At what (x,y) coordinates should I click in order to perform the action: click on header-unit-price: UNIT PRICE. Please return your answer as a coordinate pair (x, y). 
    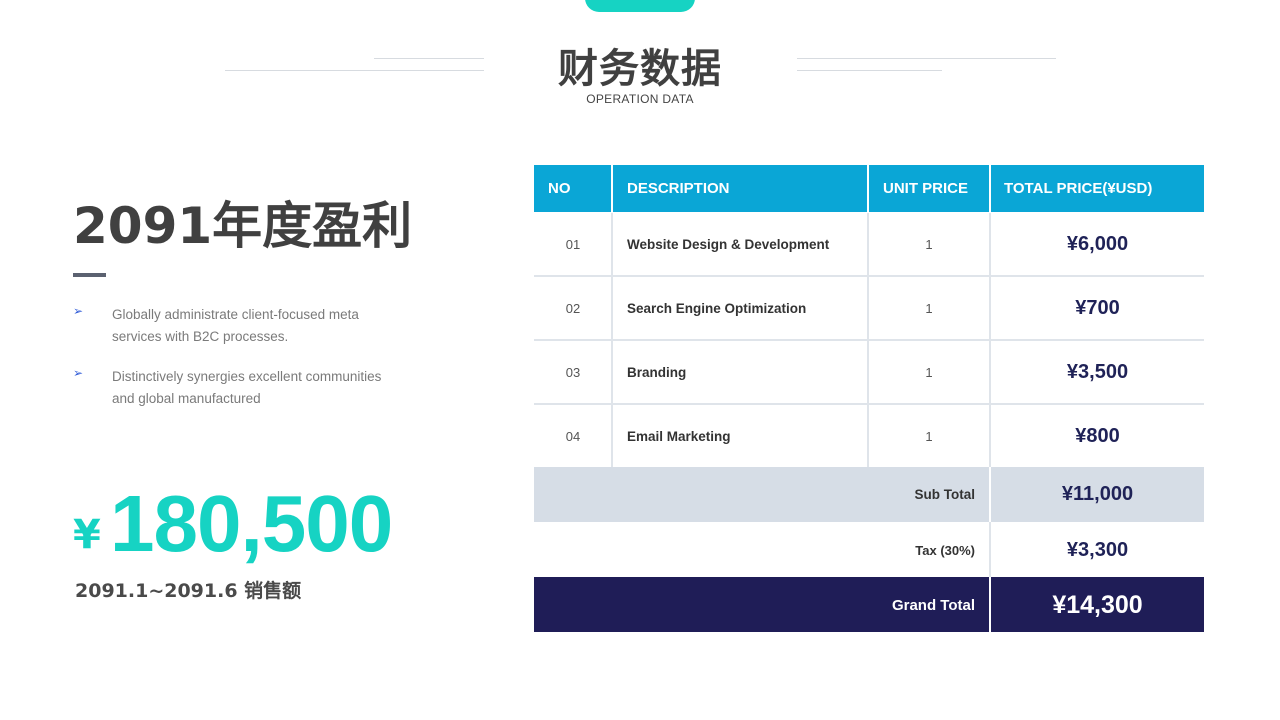
    Looking at the image, I should click on (926, 188).